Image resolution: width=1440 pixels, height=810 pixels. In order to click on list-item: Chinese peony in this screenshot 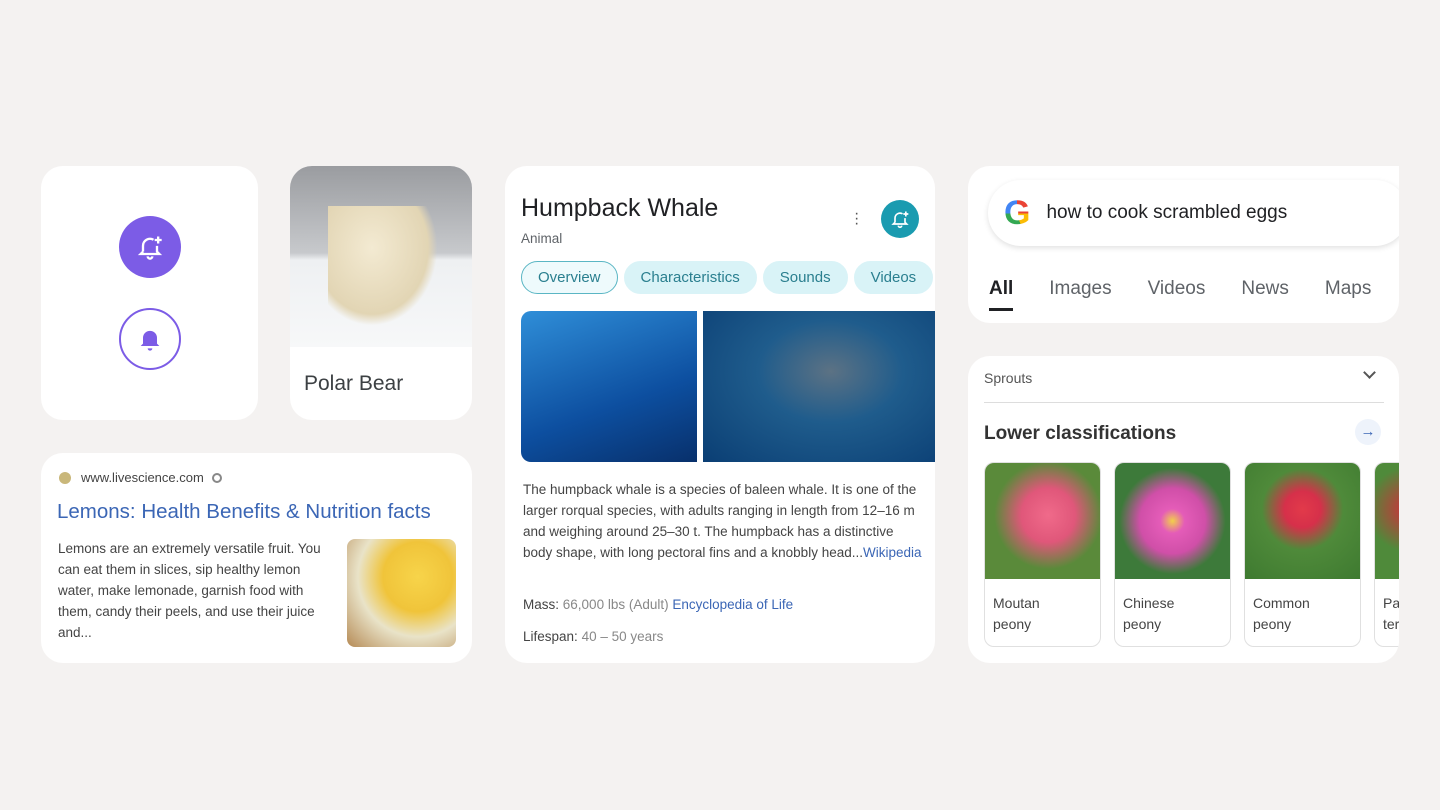, I will do `click(1172, 554)`.